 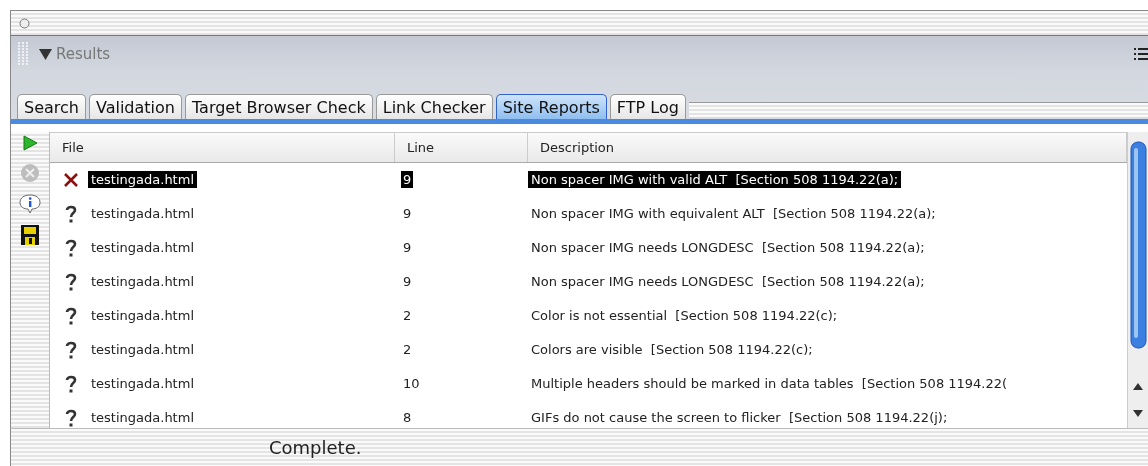 I want to click on tab: Link Checker, so click(x=434, y=106).